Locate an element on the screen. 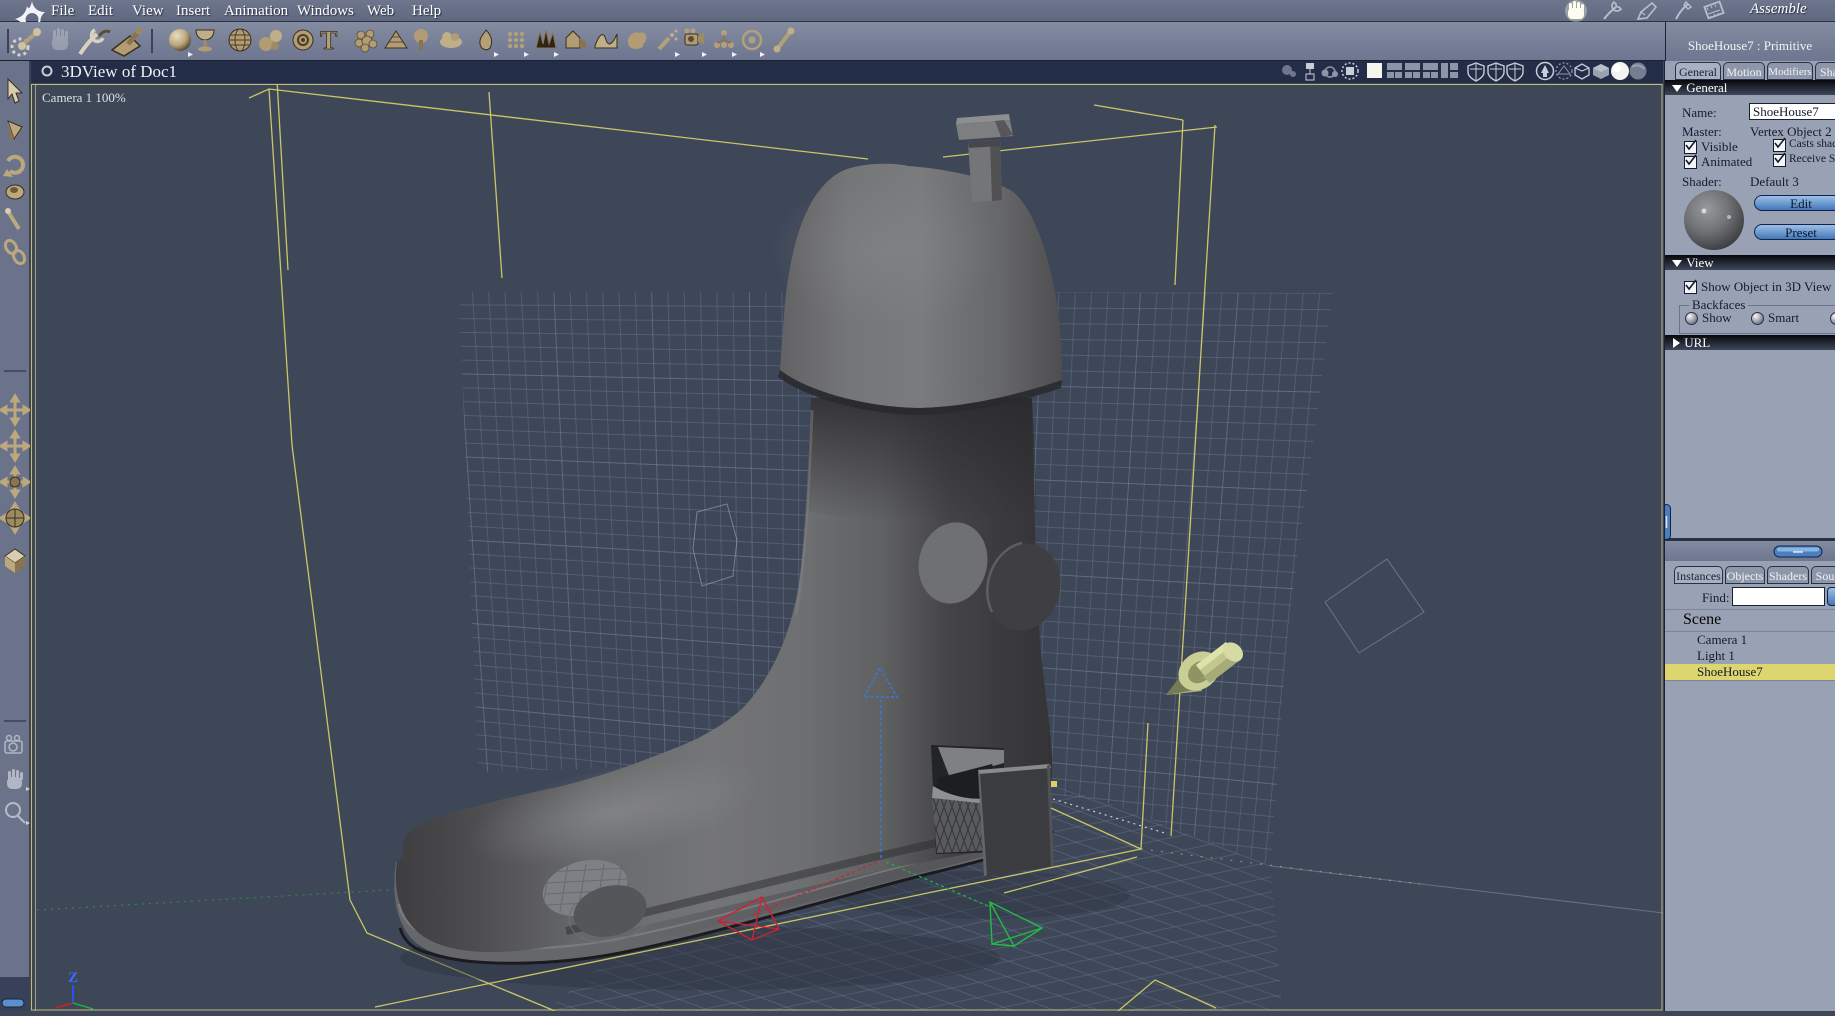 This screenshot has height=1016, width=1835. svg-text: Camera 1 100% is located at coordinates (84, 97).